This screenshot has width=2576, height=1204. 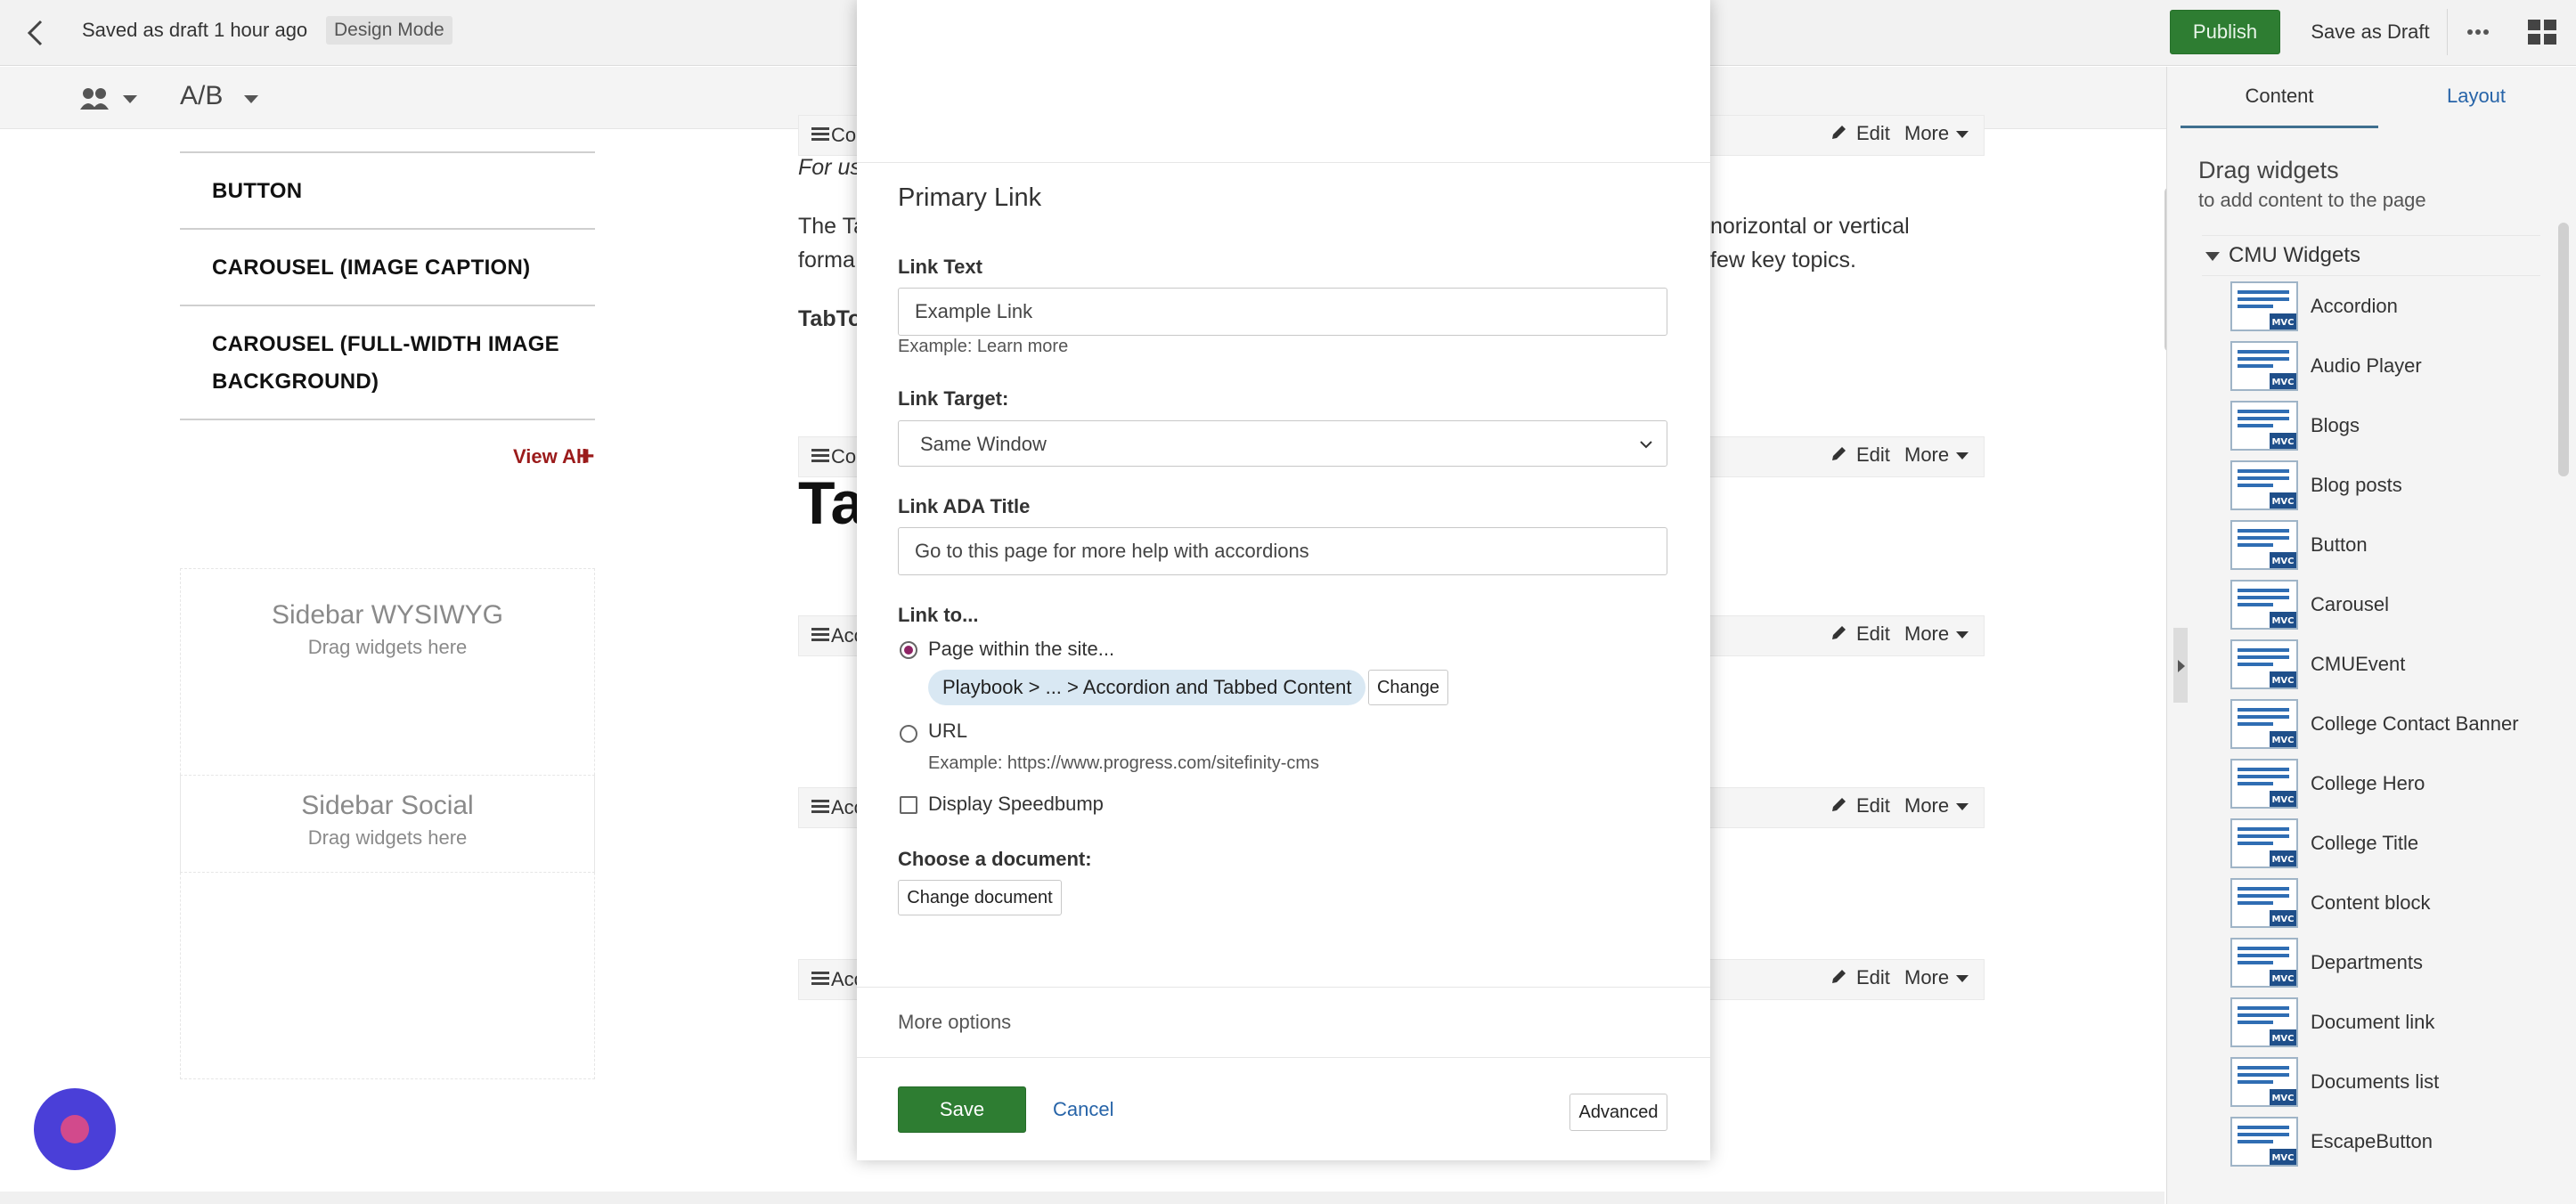 What do you see at coordinates (1810, 226) in the screenshot?
I see `content-paragraph-text: norizontal or vertical` at bounding box center [1810, 226].